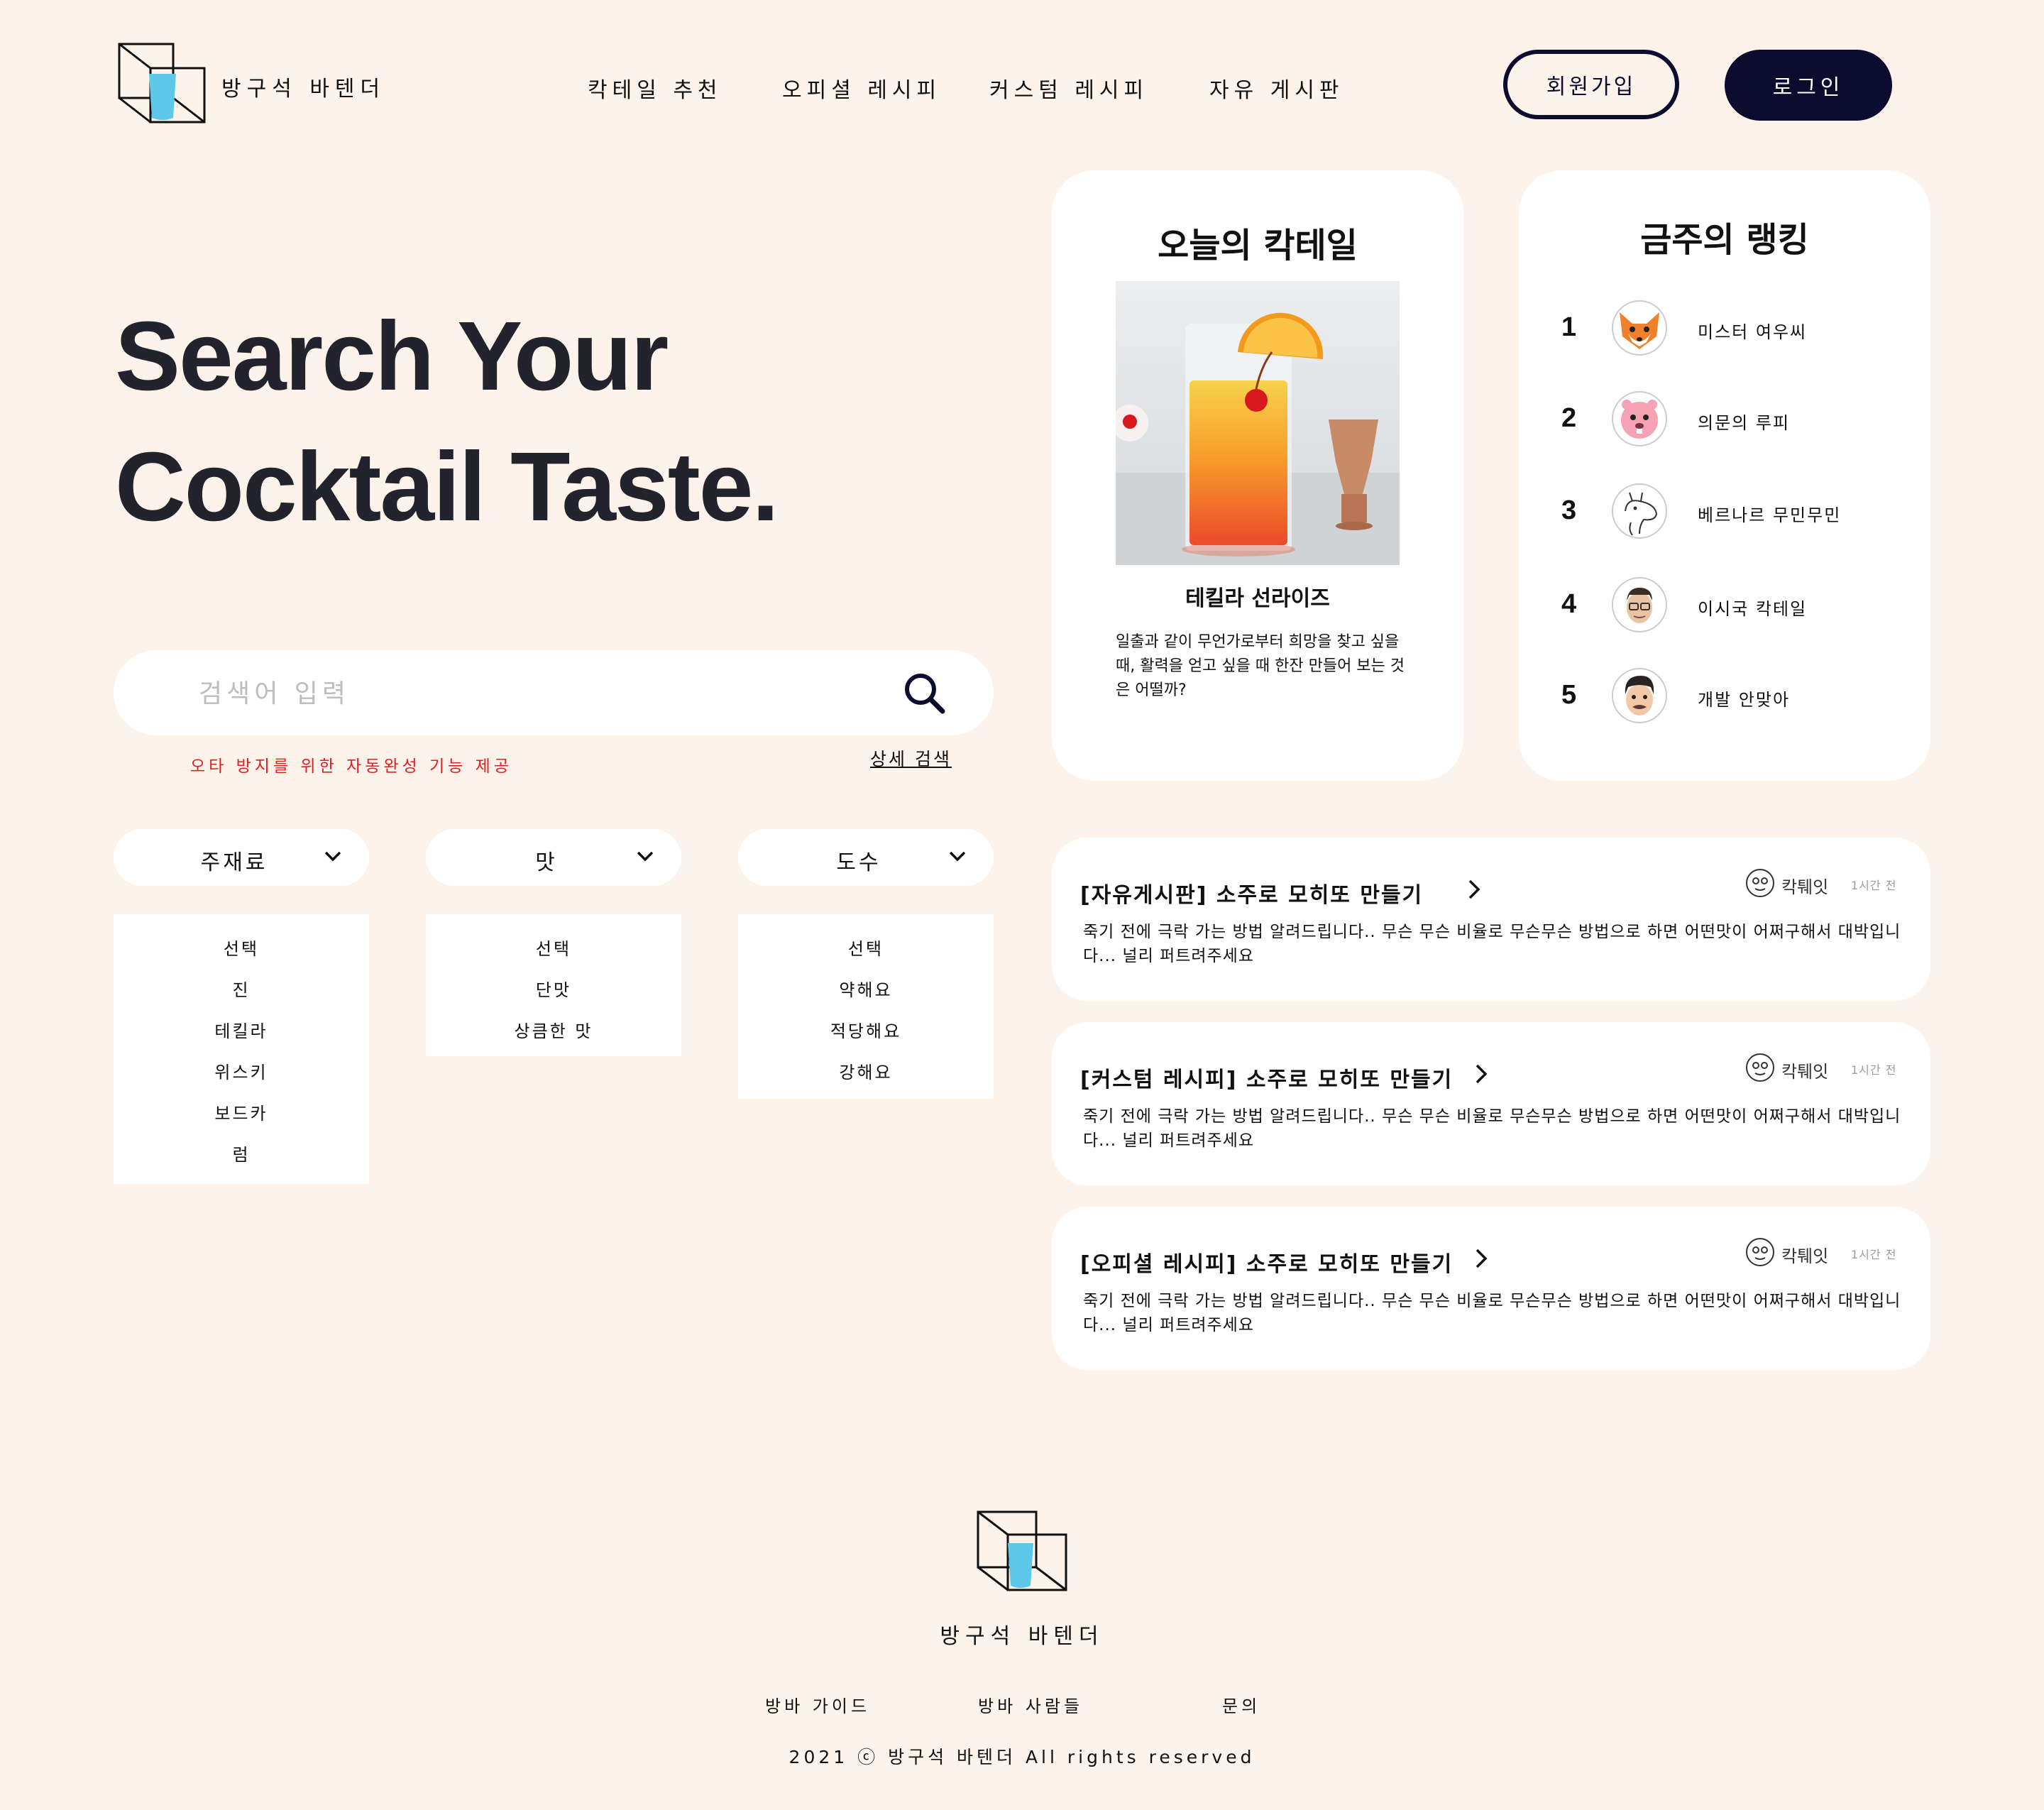 This screenshot has width=2044, height=1810. Describe the element at coordinates (1753, 332) in the screenshot. I see `ranker-name: 미스터 여우씨` at that location.